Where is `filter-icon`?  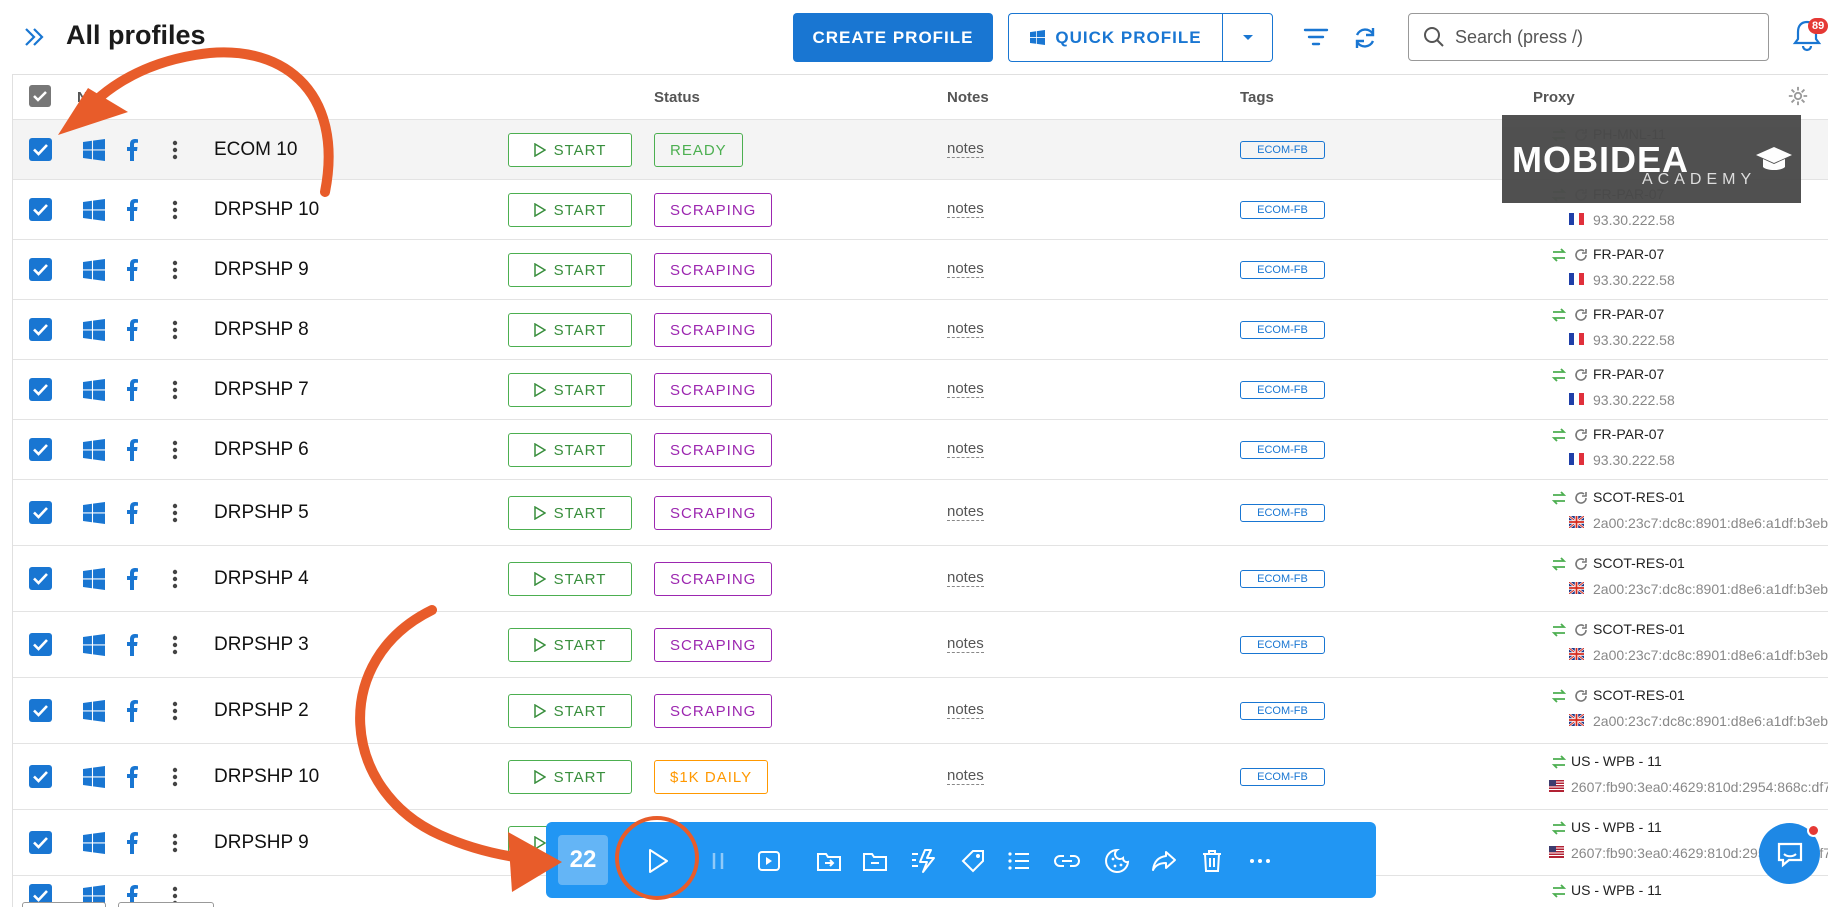 filter-icon is located at coordinates (1316, 38).